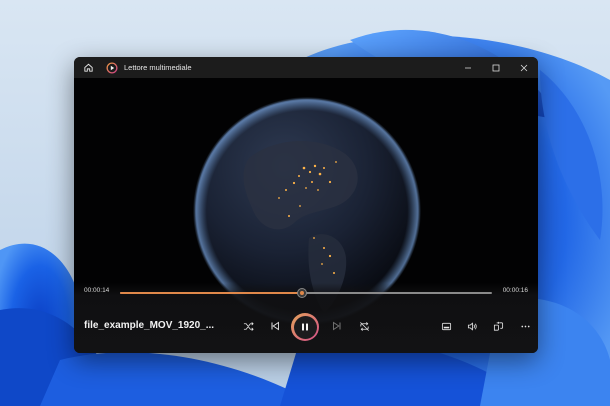 This screenshot has height=406, width=610. I want to click on more-options-icon, so click(525, 326).